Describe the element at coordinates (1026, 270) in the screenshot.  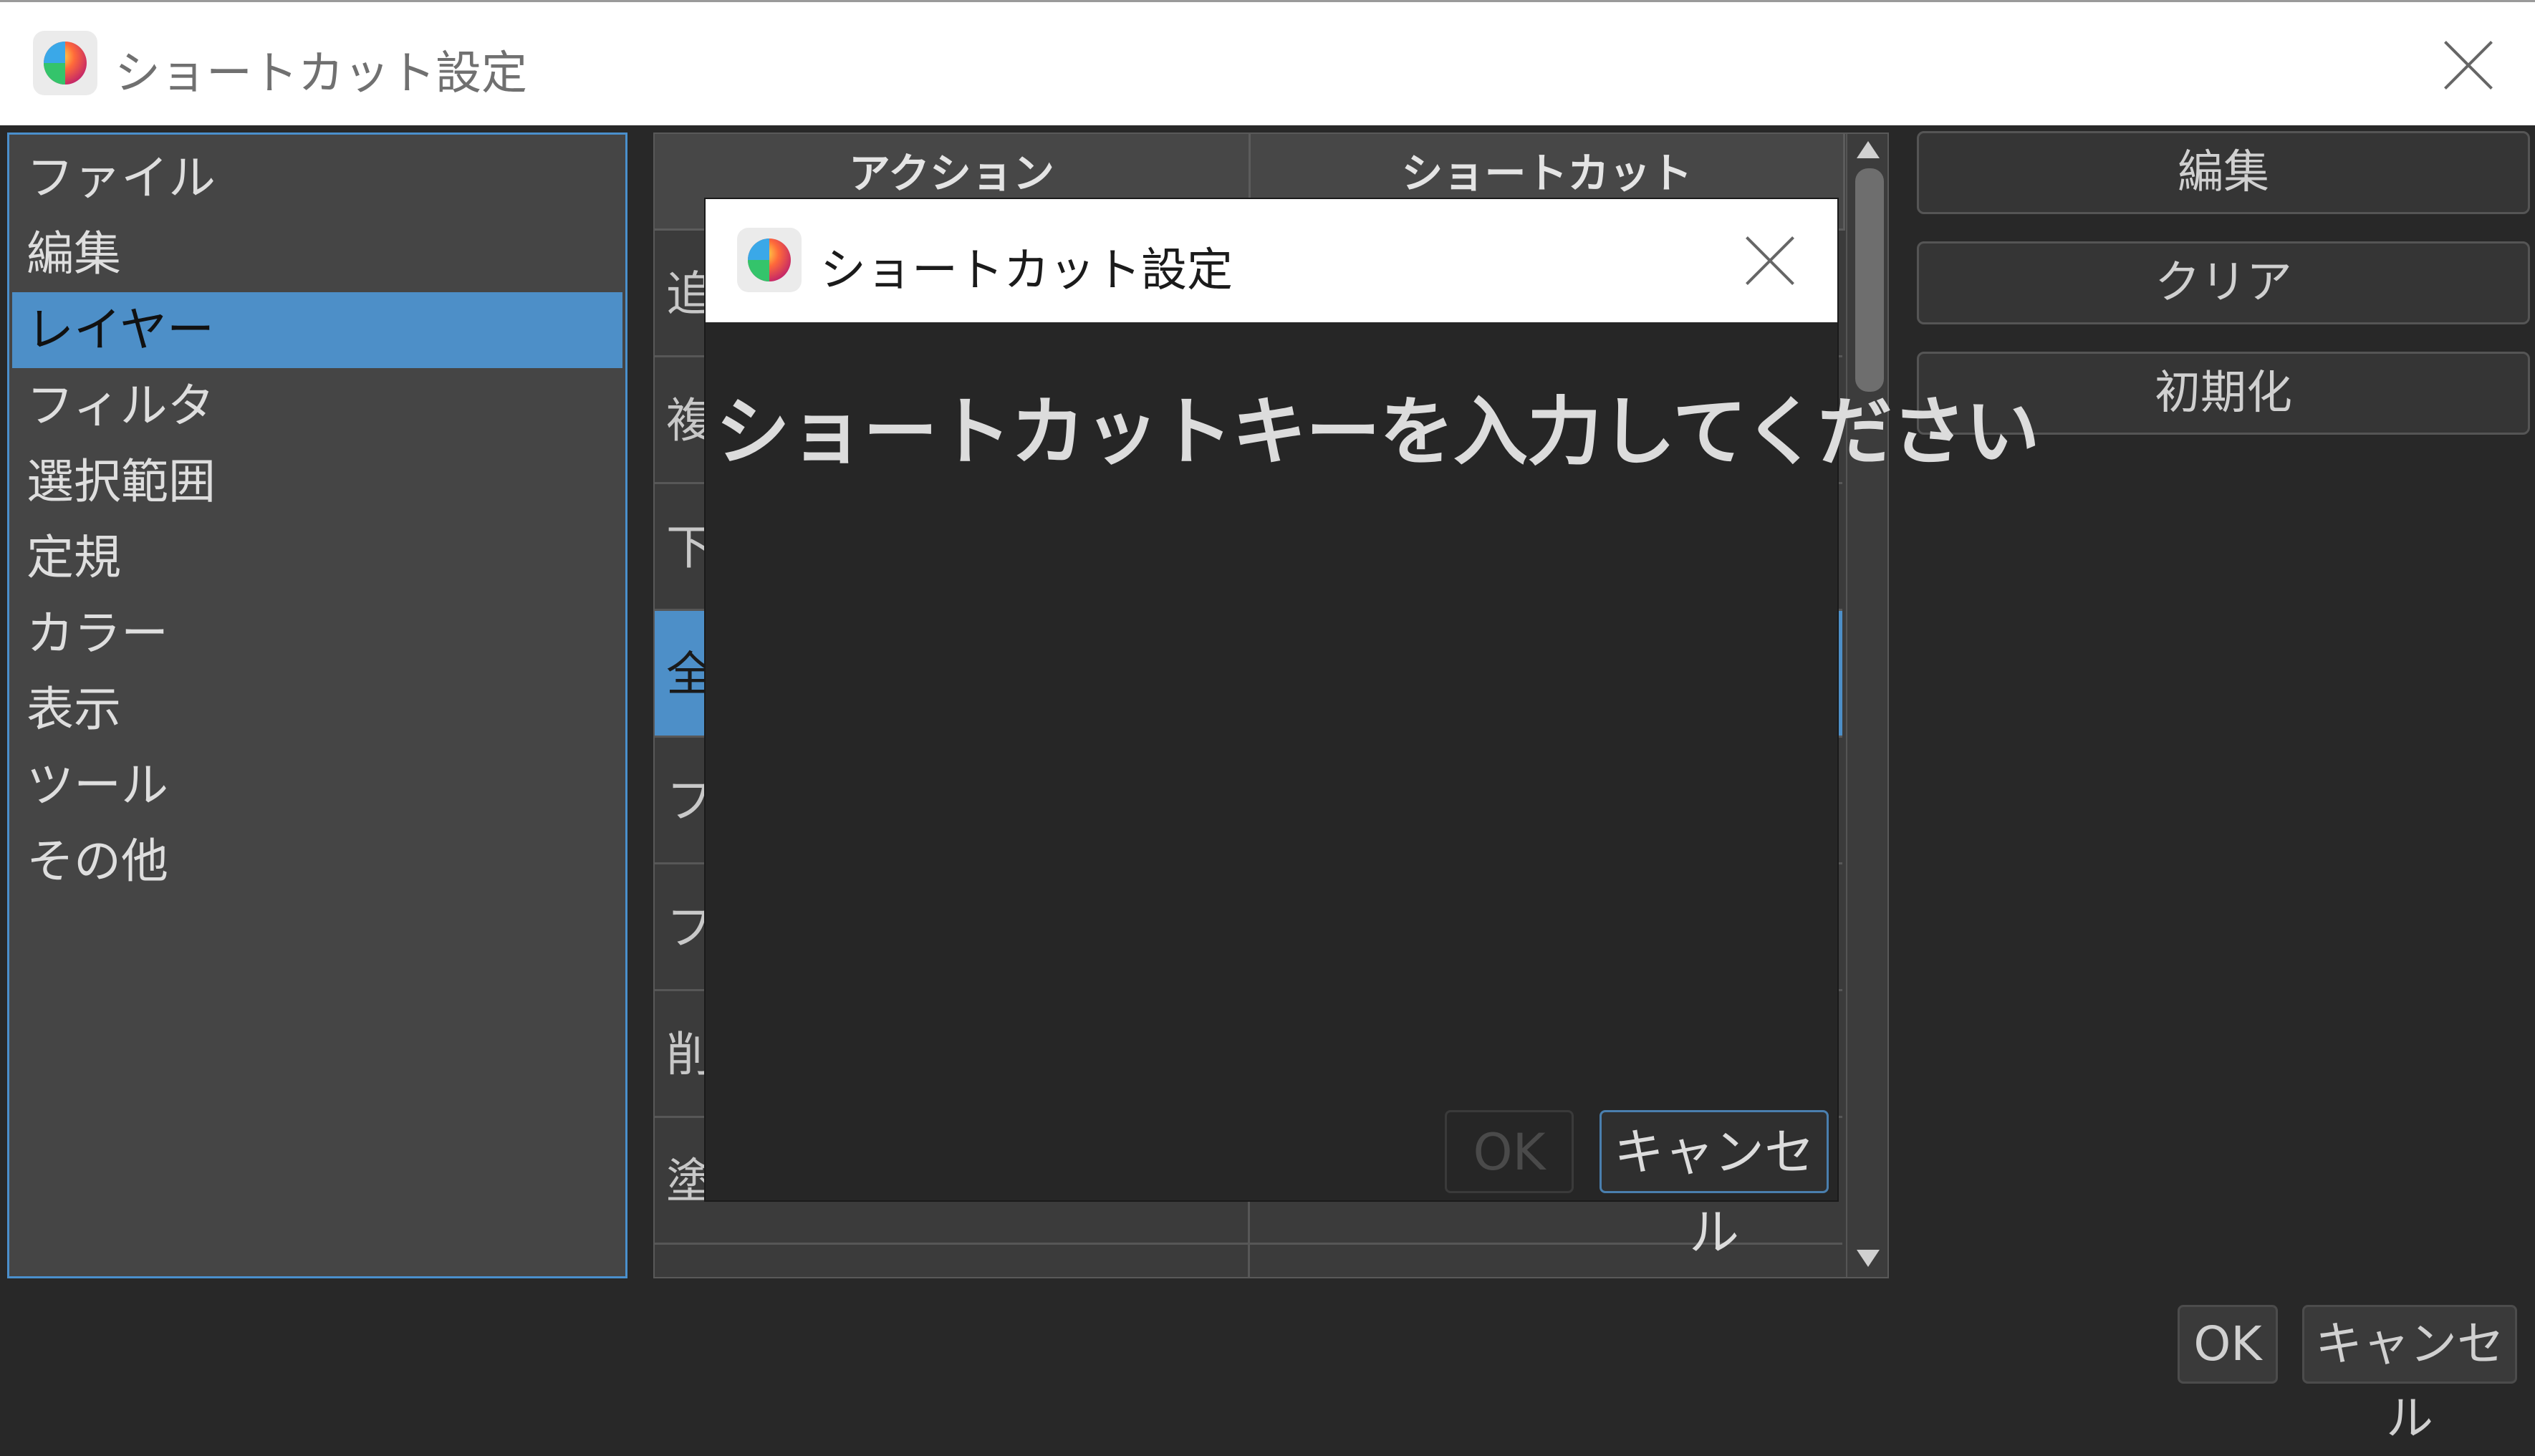
I see `dialog-title: ショートカット設定` at that location.